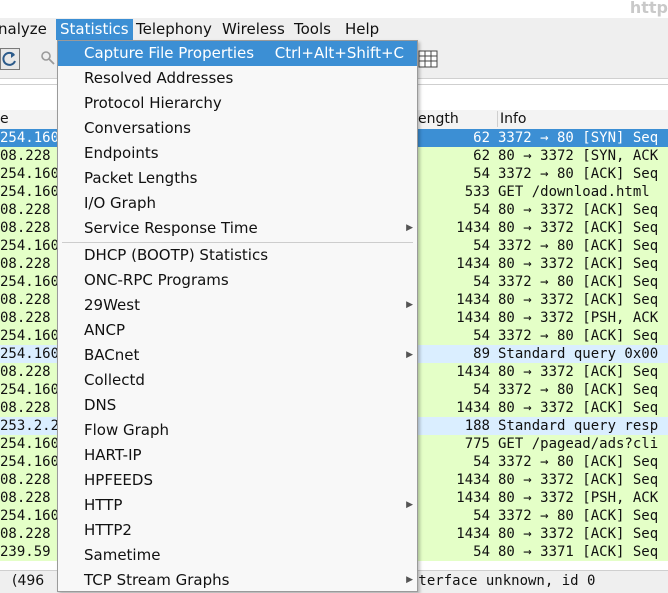 The width and height of the screenshot is (668, 593). I want to click on menu-item-ancp: ANCP, so click(237, 330).